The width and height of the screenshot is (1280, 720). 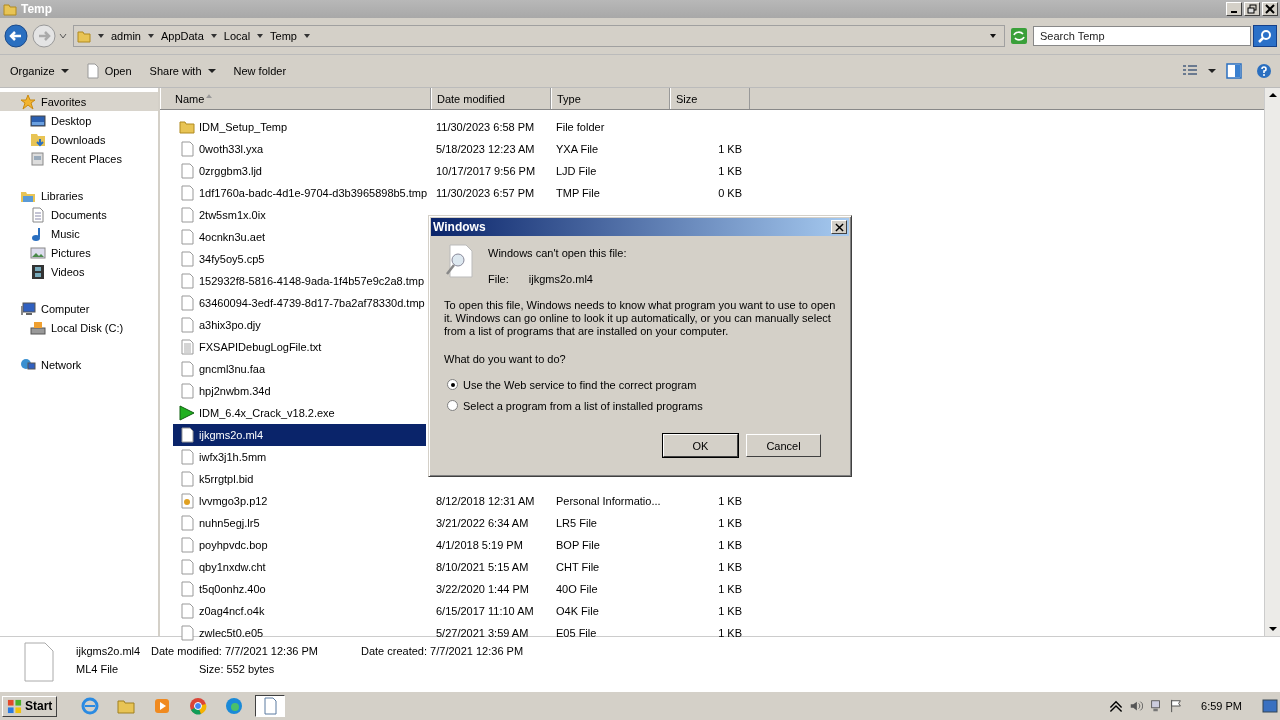 I want to click on toolbar-button: Open, so click(x=109, y=71).